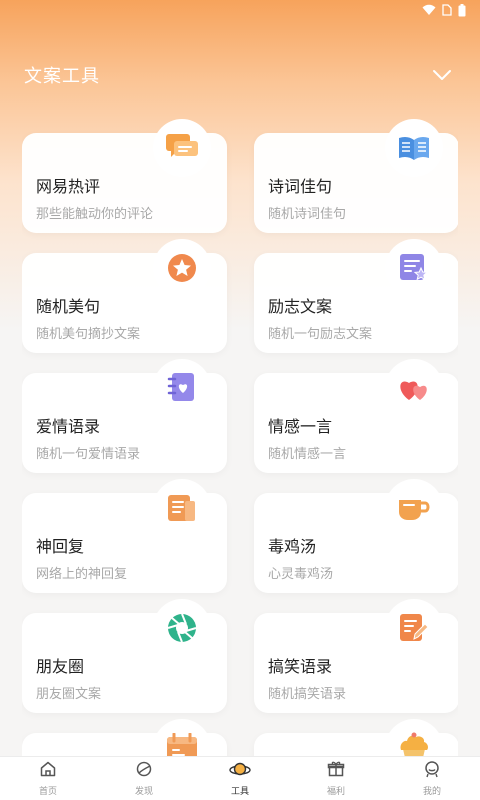 Image resolution: width=480 pixels, height=800 pixels. I want to click on tool-card-title: 爱情语录, so click(68, 426).